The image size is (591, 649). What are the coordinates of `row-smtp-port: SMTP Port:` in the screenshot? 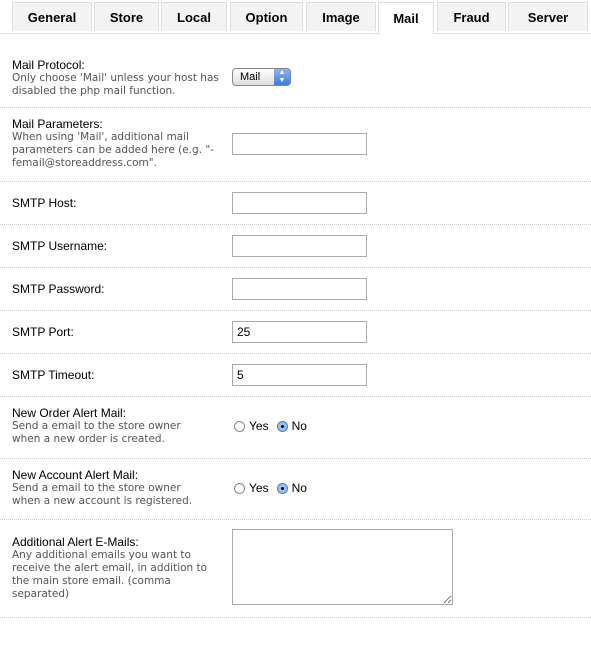 It's located at (295, 332).